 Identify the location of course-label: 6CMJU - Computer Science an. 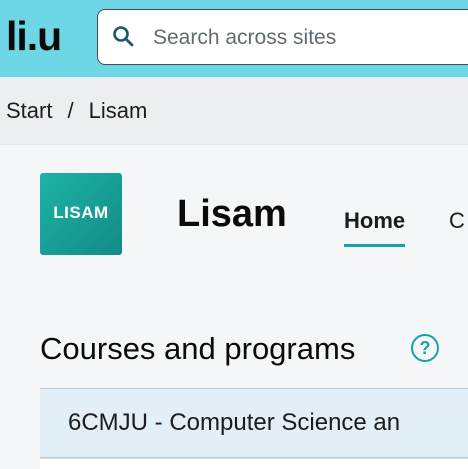
(234, 422).